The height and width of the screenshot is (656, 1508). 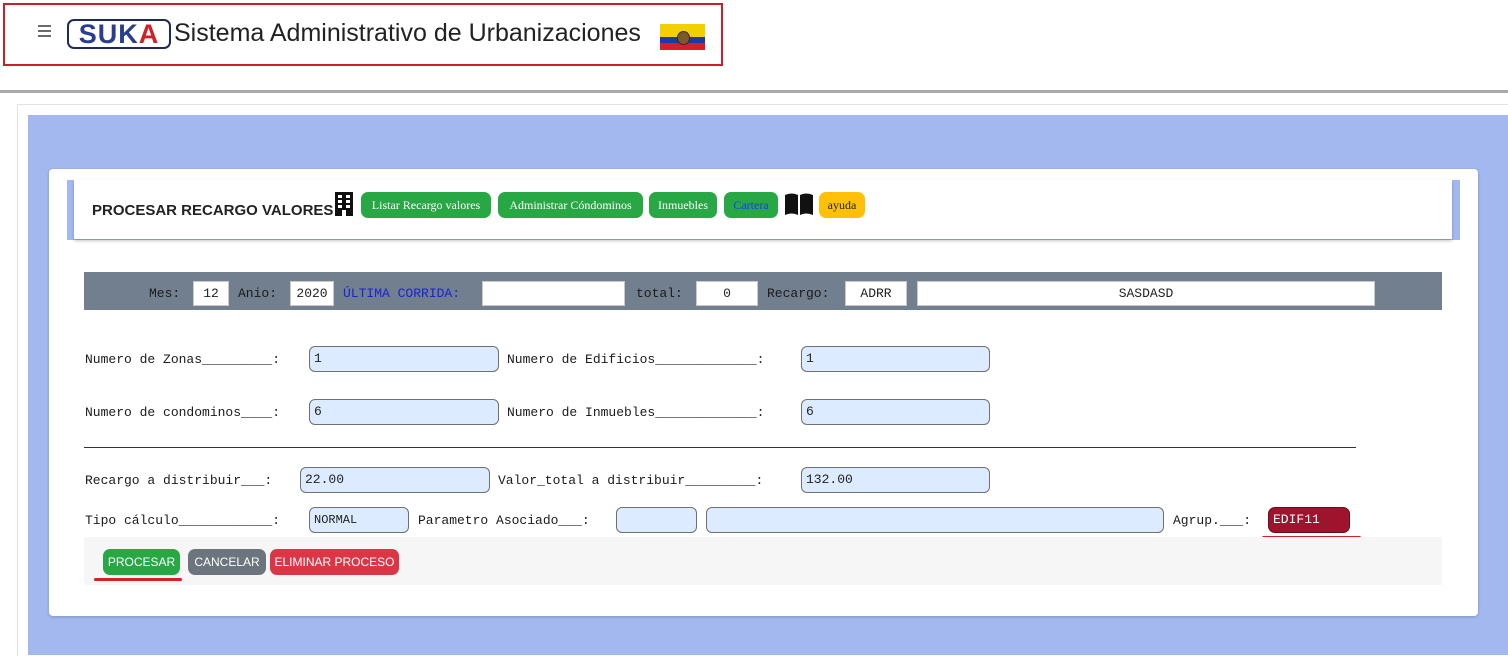 What do you see at coordinates (935, 520) in the screenshot?
I see `parametro-desc-field` at bounding box center [935, 520].